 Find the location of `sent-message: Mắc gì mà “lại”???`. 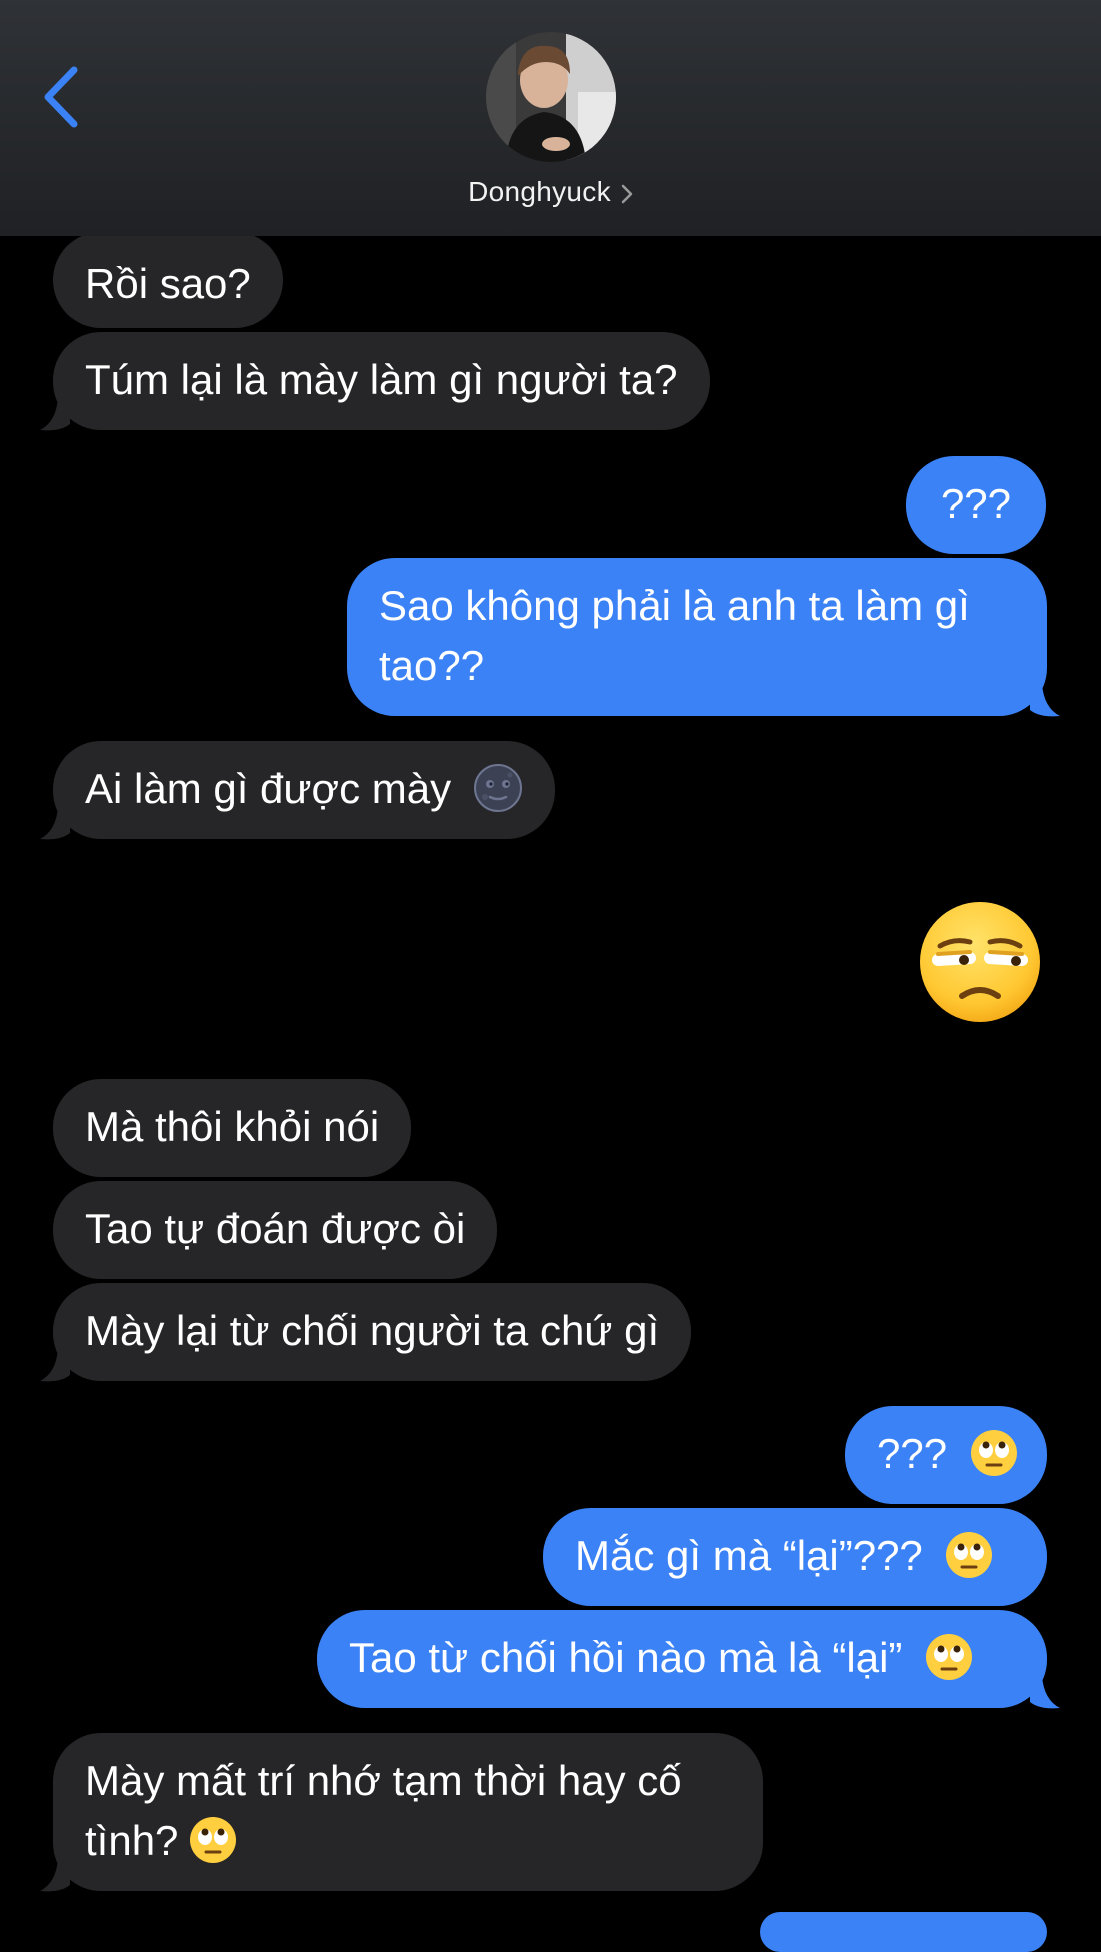

sent-message: Mắc gì mà “lại”??? is located at coordinates (795, 1557).